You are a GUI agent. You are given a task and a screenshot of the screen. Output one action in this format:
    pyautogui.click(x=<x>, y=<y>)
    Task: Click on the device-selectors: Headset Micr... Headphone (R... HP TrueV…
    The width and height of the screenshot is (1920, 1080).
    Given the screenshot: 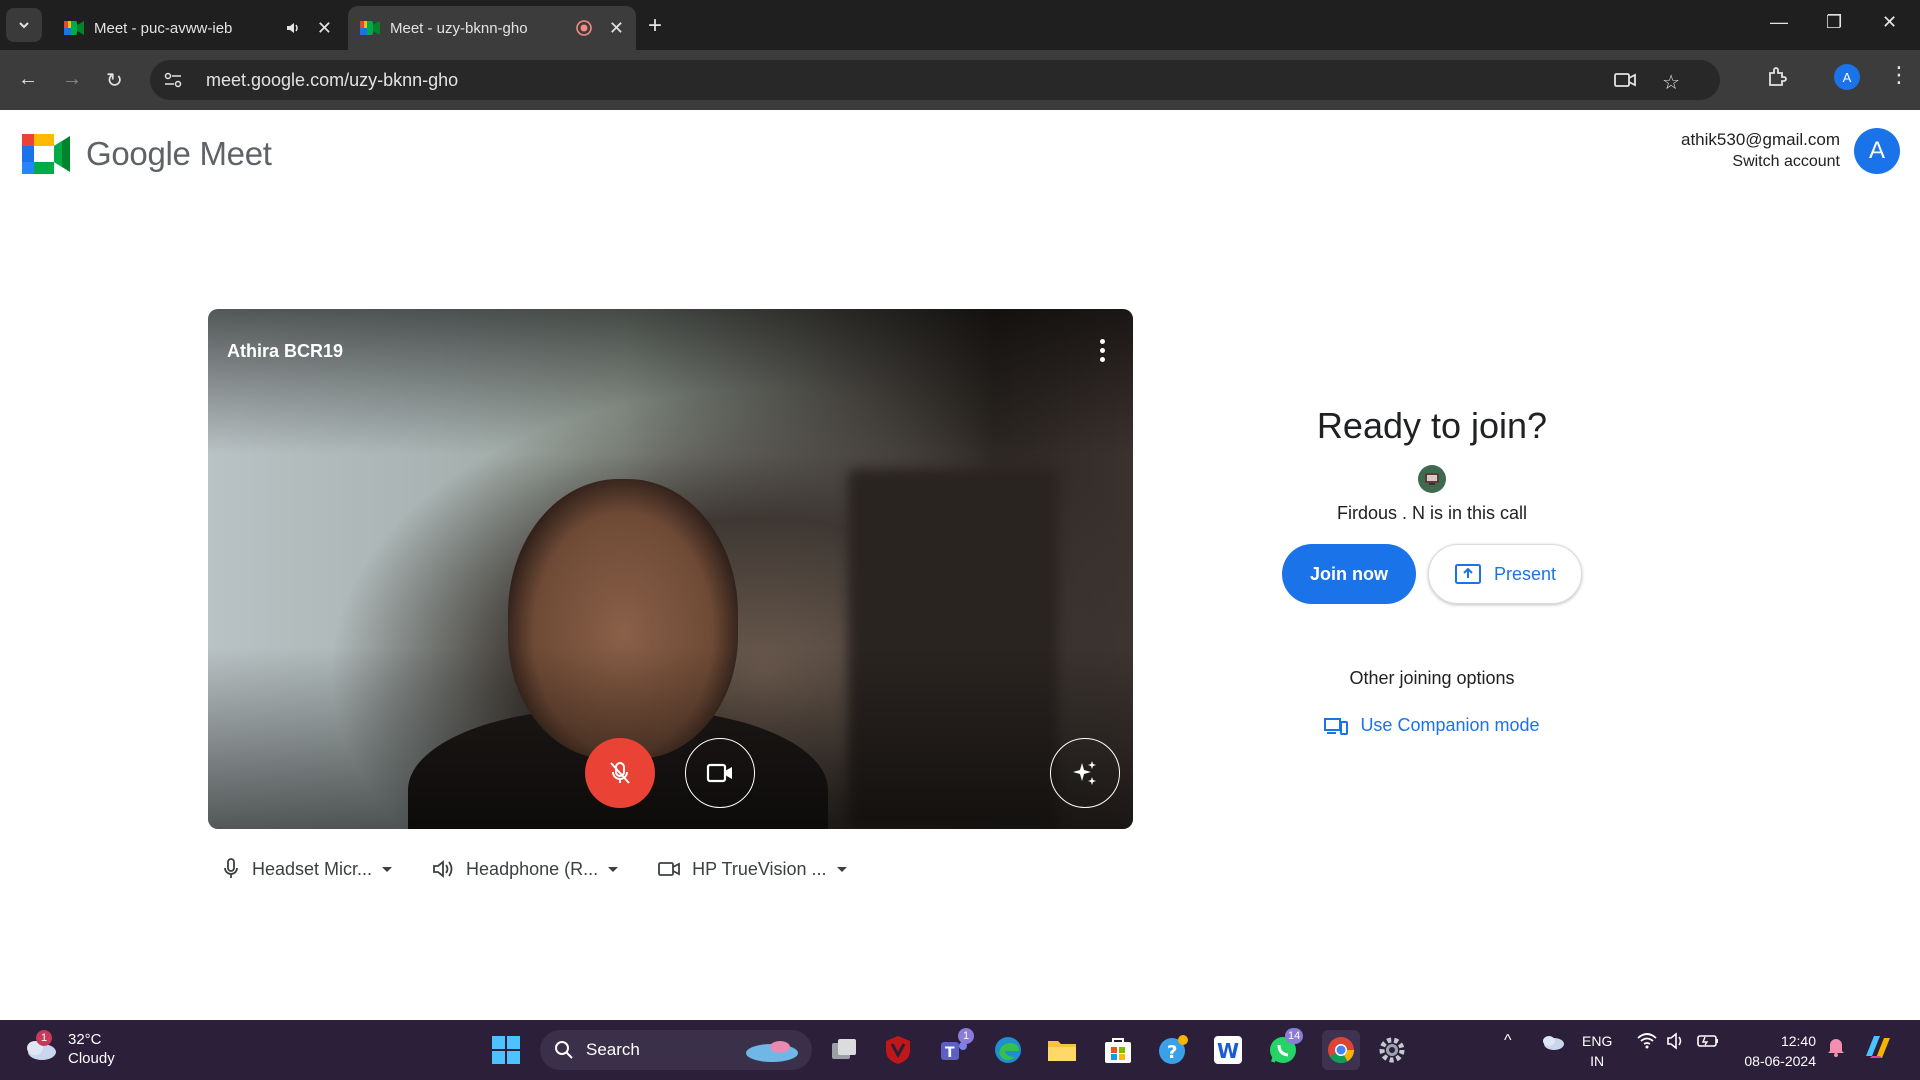 What is the action you would take?
    pyautogui.click(x=554, y=869)
    